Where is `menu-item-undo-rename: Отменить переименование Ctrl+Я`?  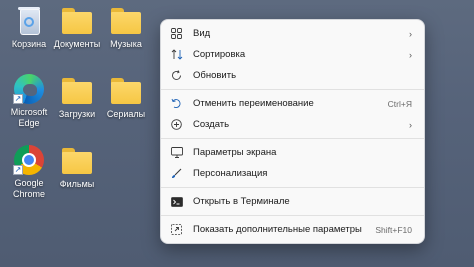 menu-item-undo-rename: Отменить переименование Ctrl+Я is located at coordinates (292, 103).